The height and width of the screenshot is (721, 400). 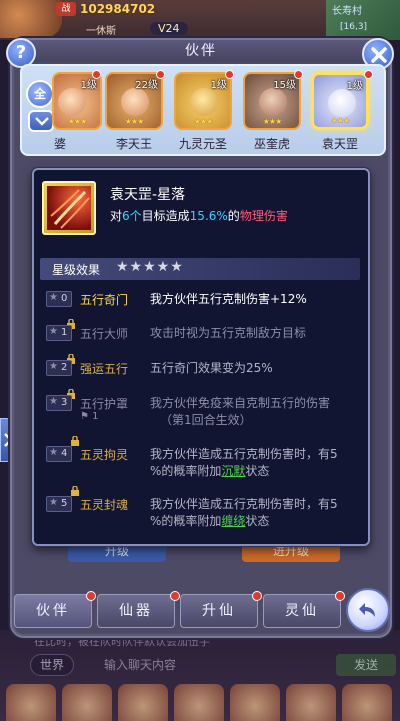 I want to click on star-level-badge: ★ 1, so click(x=59, y=333).